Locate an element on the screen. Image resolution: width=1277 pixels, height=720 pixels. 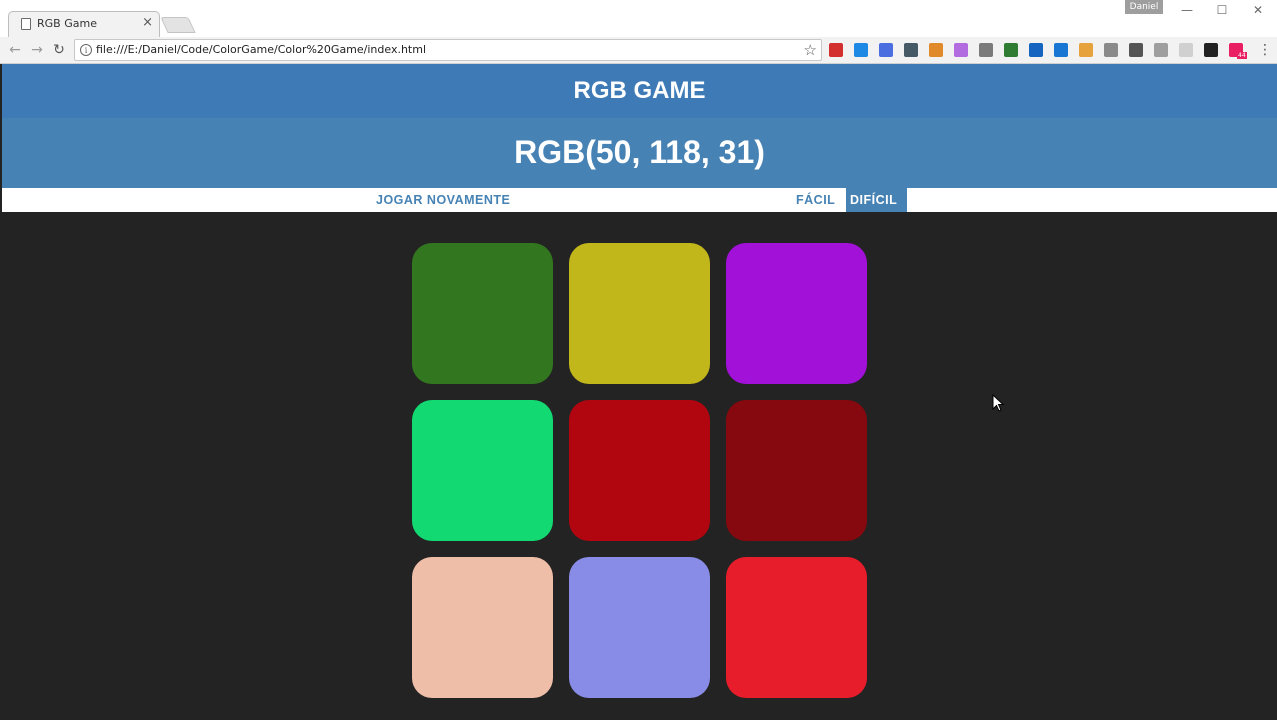
grid-extension-icon is located at coordinates (1161, 50).